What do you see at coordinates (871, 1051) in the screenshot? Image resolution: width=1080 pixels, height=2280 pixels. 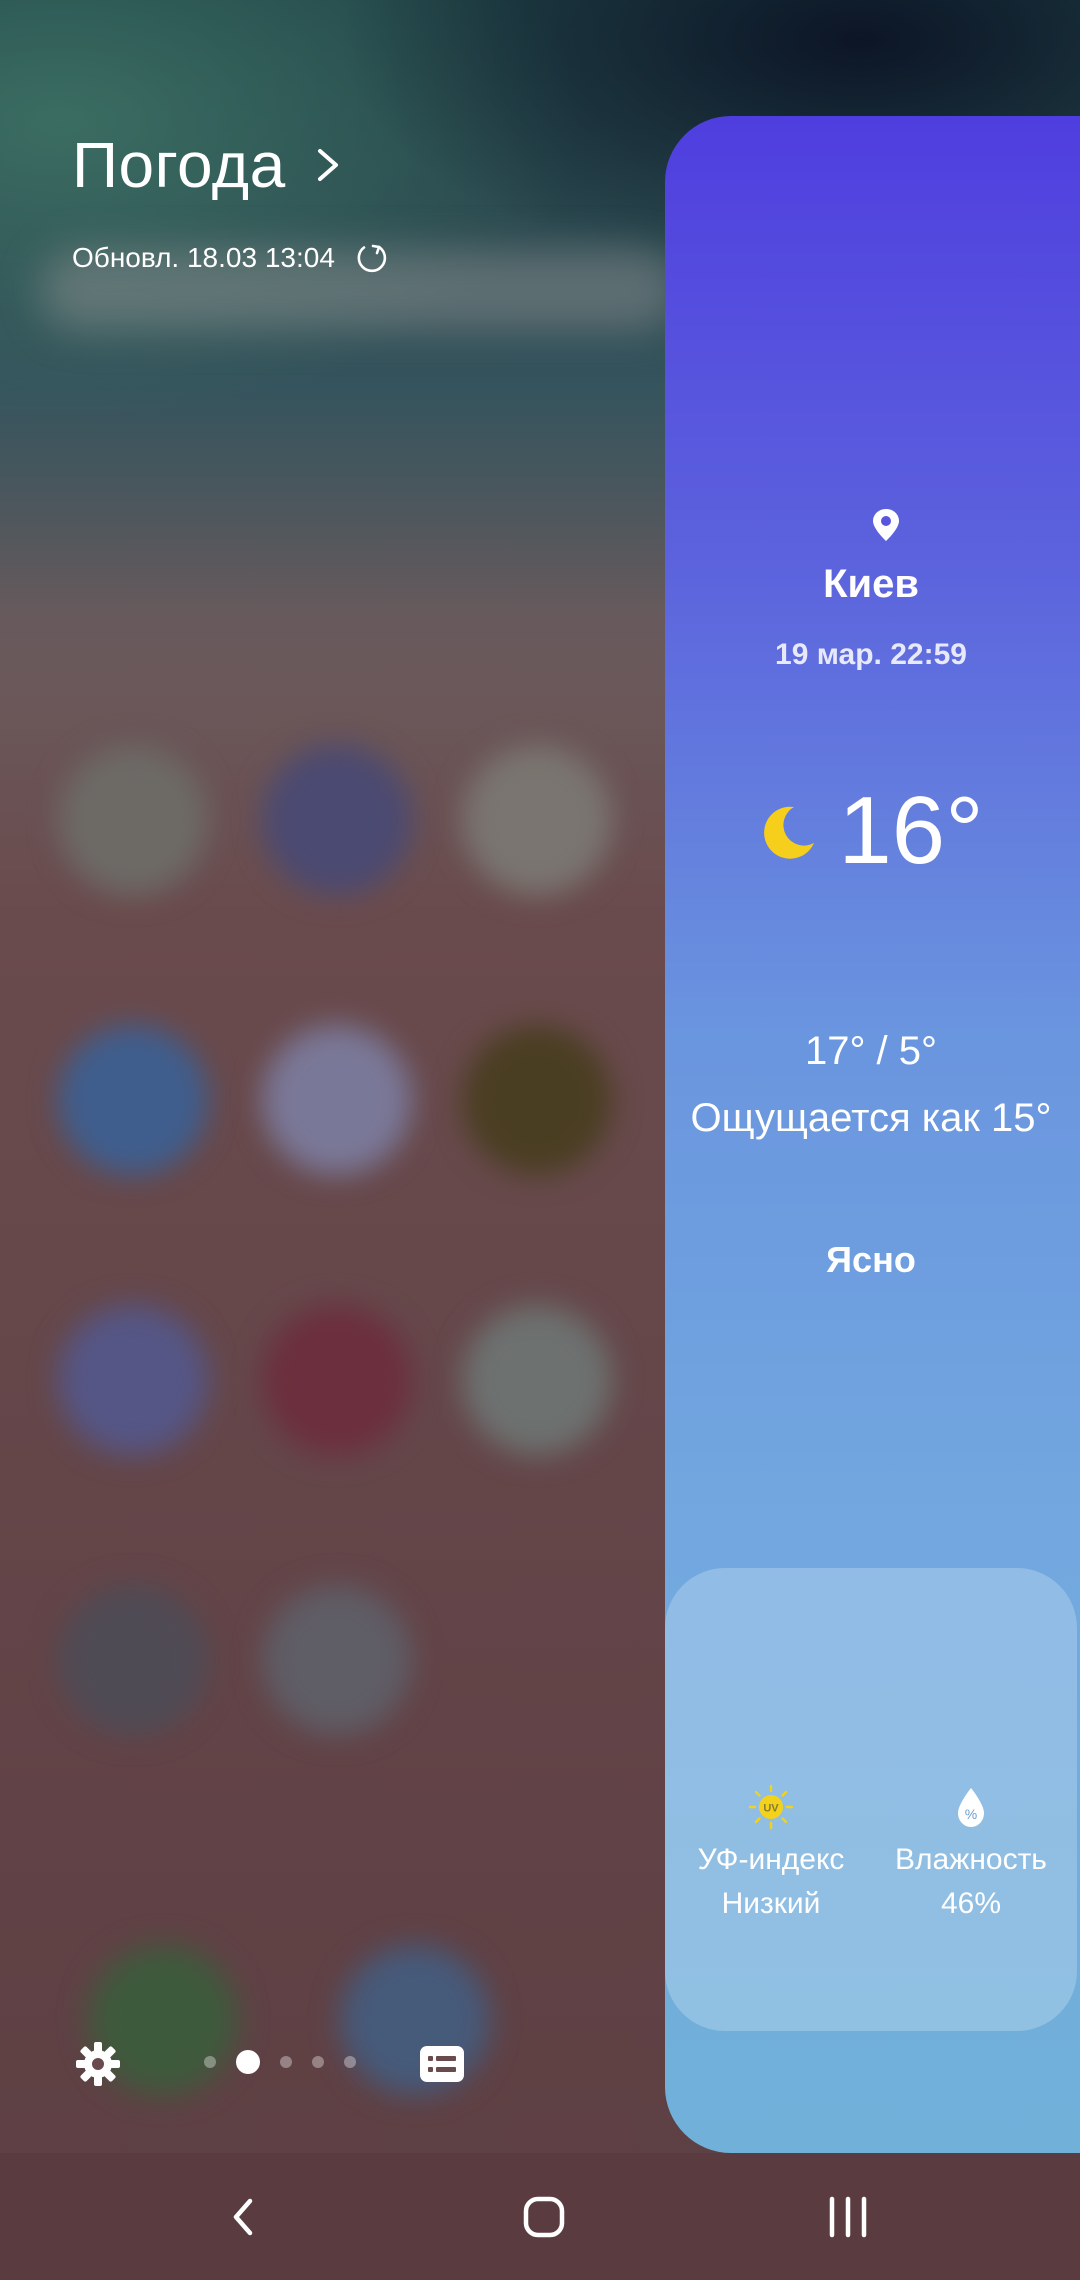 I see `high-low-temperature: 17° / 5°` at bounding box center [871, 1051].